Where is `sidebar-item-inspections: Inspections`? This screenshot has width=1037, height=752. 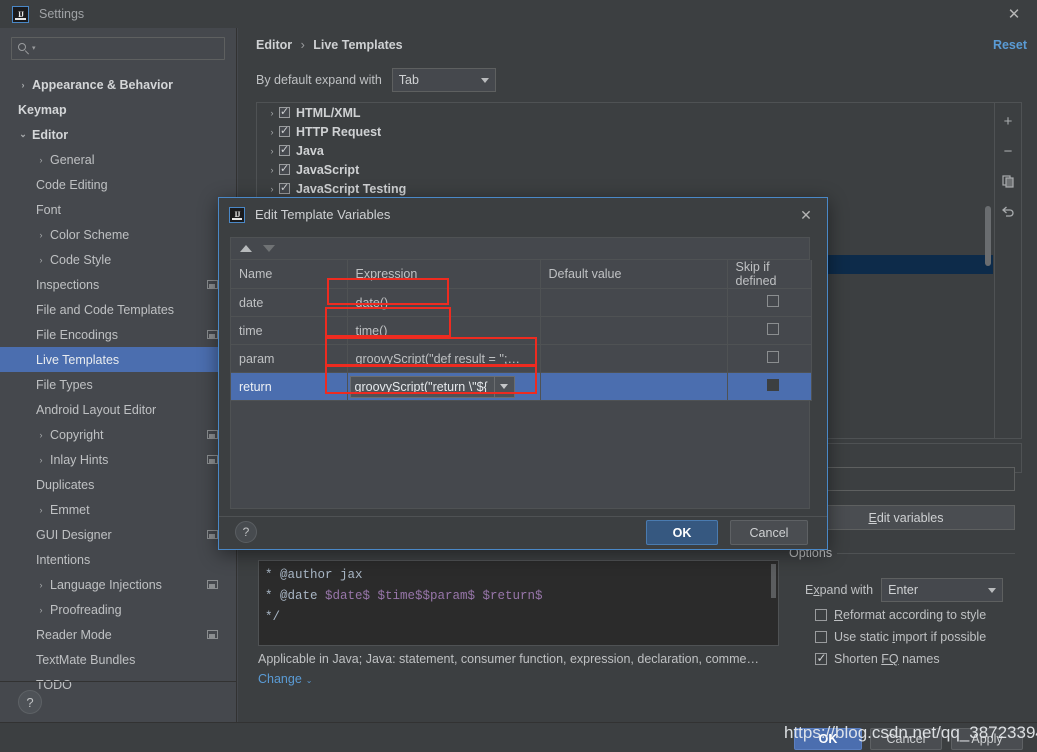 sidebar-item-inspections: Inspections is located at coordinates (118, 284).